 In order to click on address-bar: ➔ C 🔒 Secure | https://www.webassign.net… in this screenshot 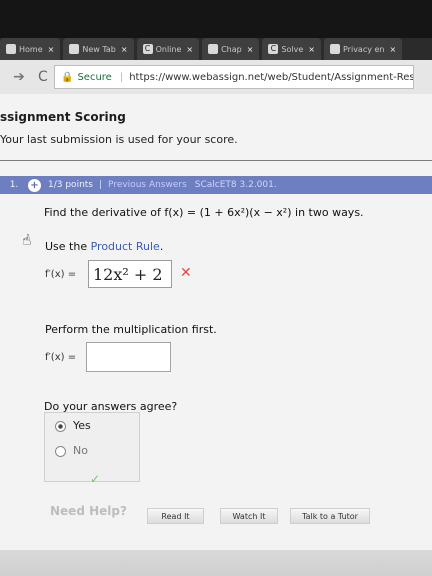, I will do `click(216, 77)`.